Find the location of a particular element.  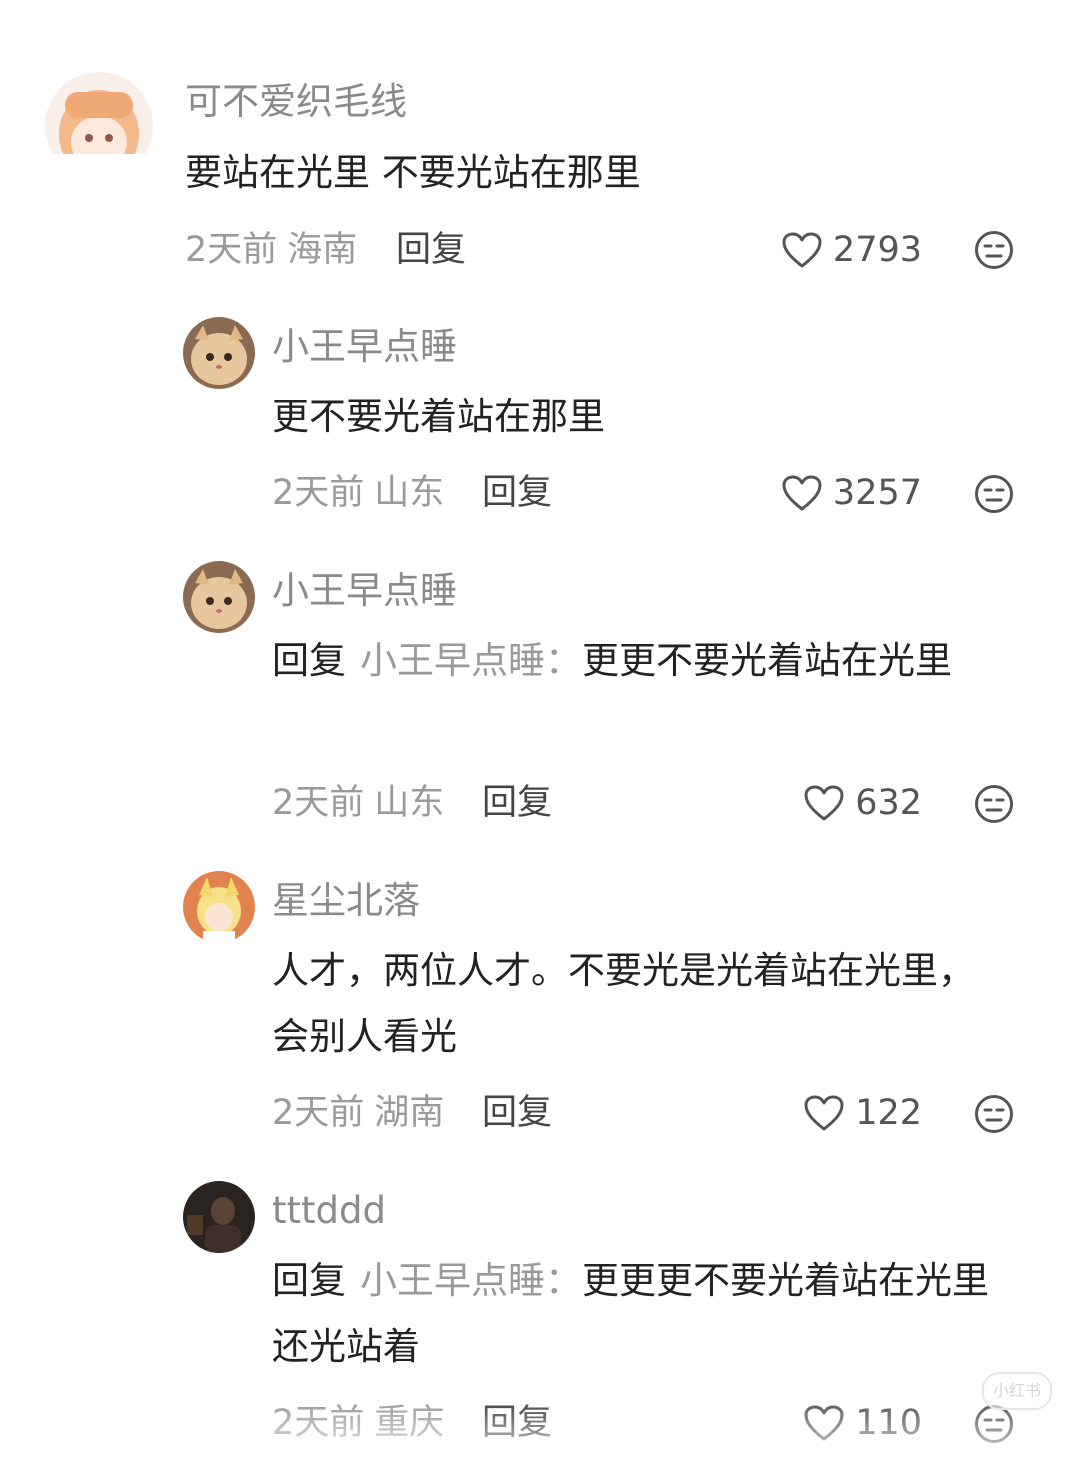

like-count: 110 is located at coordinates (888, 1423).